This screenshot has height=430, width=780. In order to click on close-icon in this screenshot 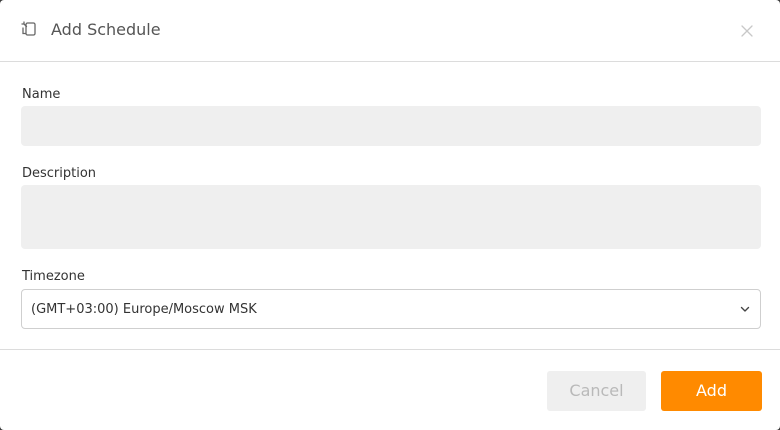, I will do `click(747, 31)`.